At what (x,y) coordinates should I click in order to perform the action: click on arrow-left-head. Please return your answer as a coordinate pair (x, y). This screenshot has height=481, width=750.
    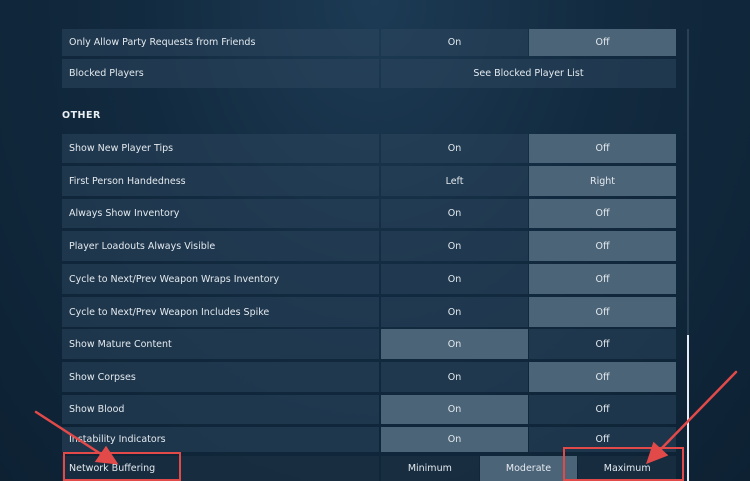
    Looking at the image, I should click on (106, 455).